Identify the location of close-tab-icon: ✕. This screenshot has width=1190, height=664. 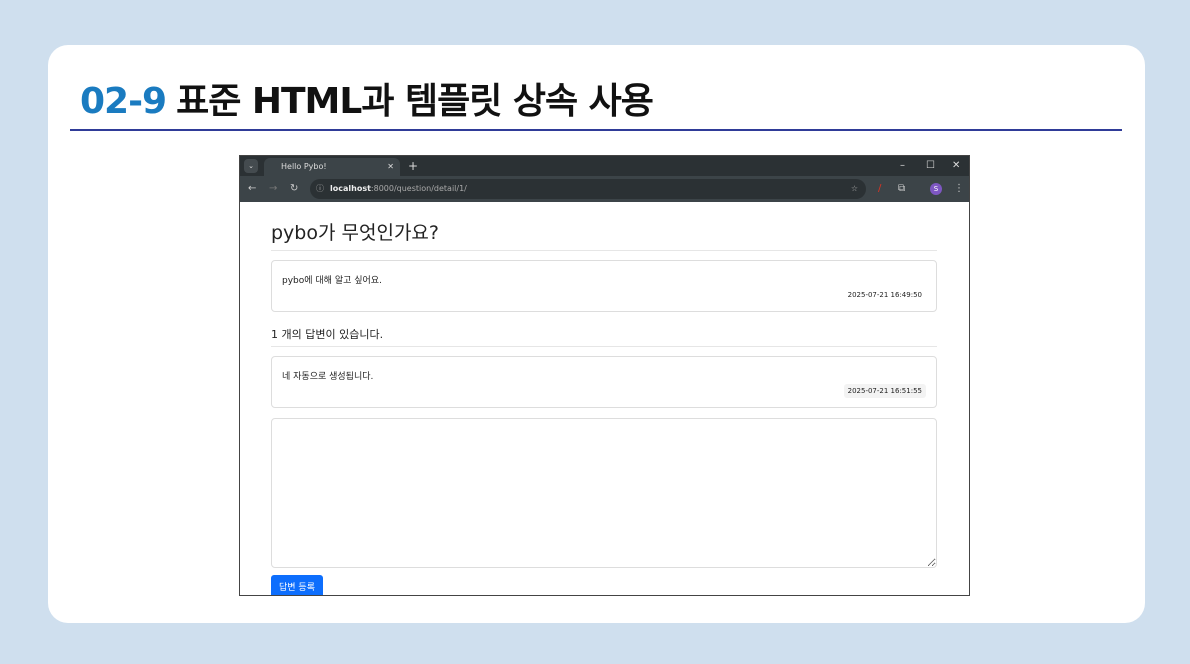
(390, 167).